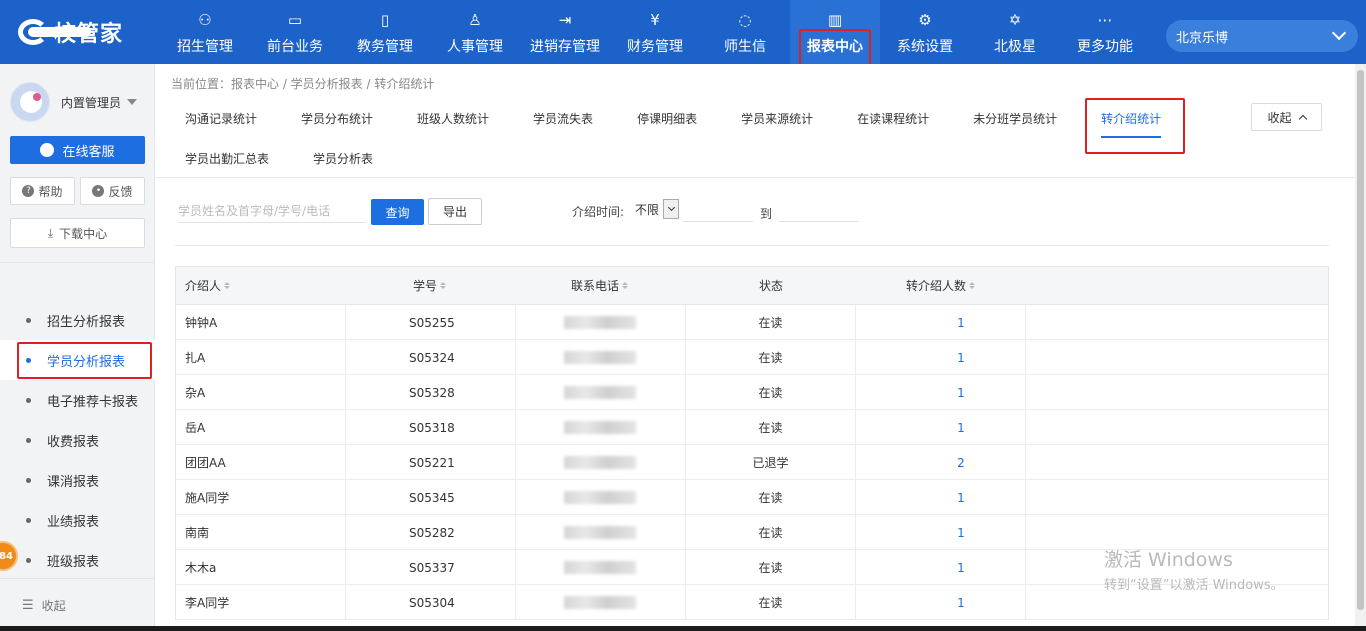 The height and width of the screenshot is (631, 1366). What do you see at coordinates (752, 497) in the screenshot?
I see `table-row: 施A同学 S05345 在读 1` at bounding box center [752, 497].